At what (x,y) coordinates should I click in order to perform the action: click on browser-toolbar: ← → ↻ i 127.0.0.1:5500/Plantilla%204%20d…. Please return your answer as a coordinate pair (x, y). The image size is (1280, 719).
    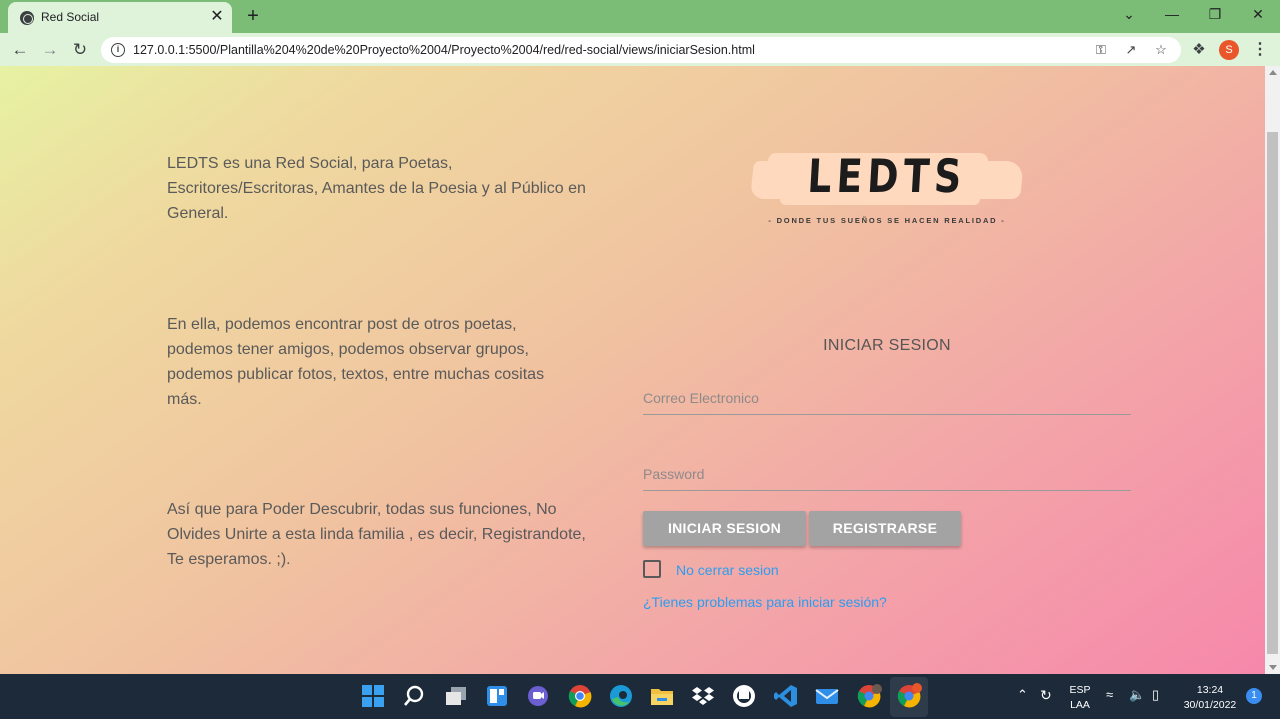
    Looking at the image, I should click on (640, 49).